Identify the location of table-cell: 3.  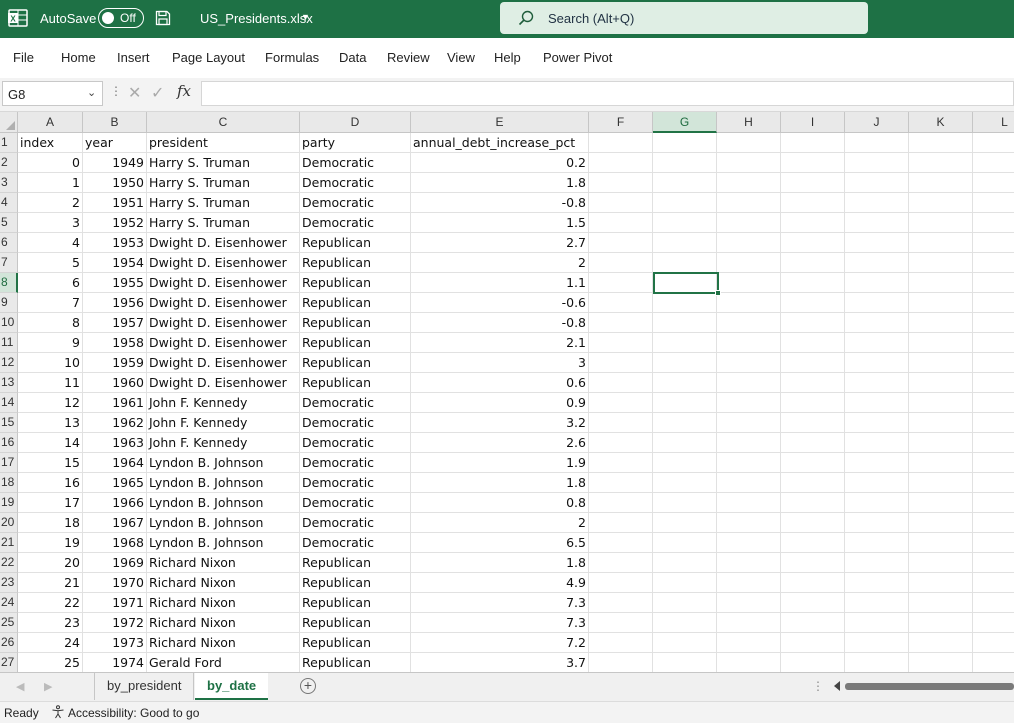
(50, 223).